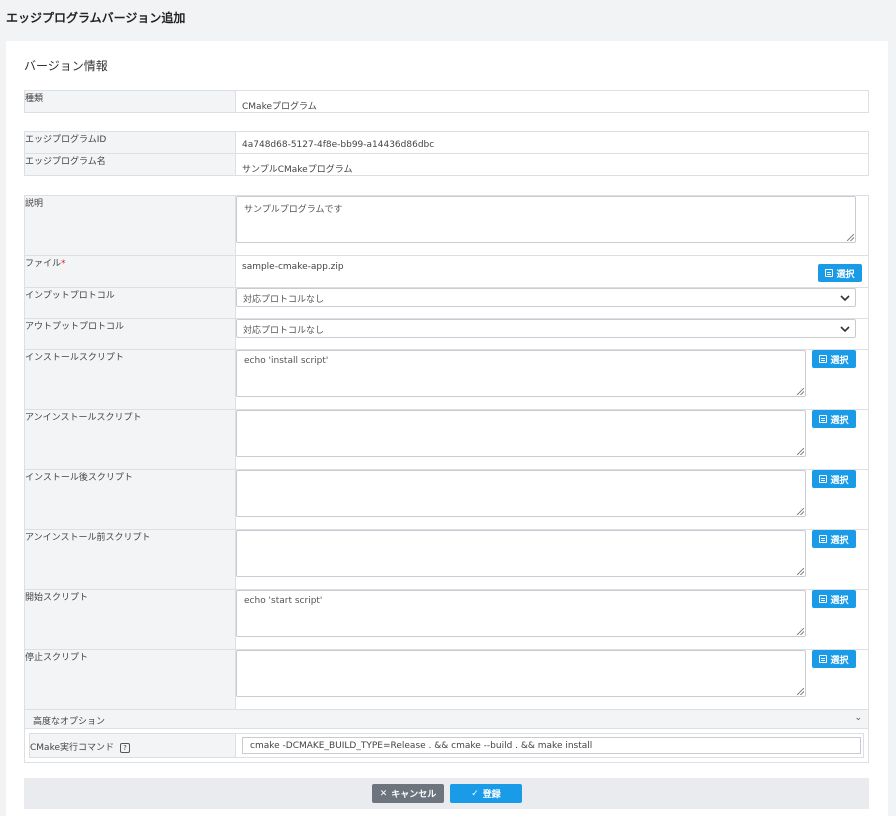  What do you see at coordinates (130, 499) in the screenshot?
I see `post-install-script-label: インストール後スクリプト` at bounding box center [130, 499].